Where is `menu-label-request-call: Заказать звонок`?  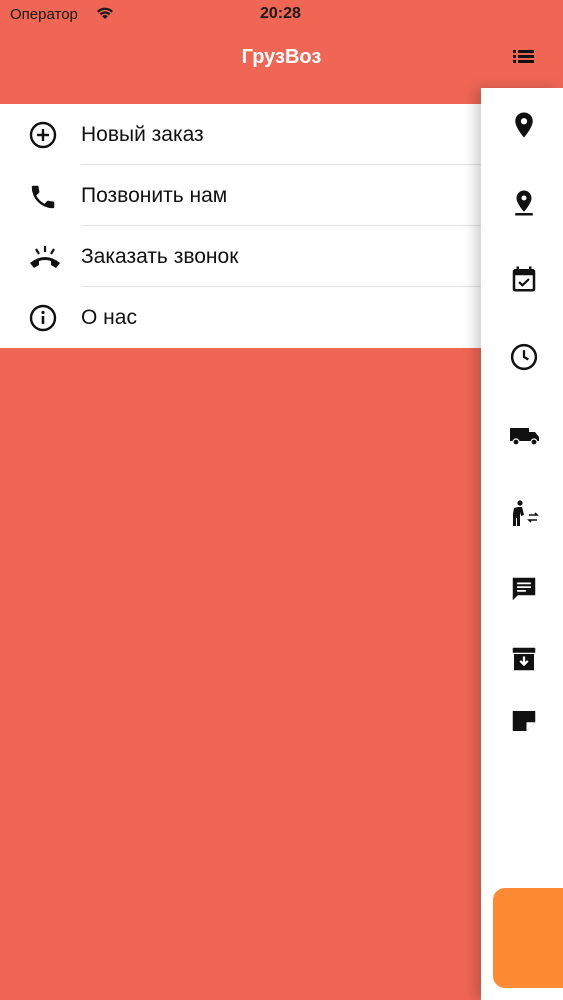 menu-label-request-call: Заказать звонок is located at coordinates (160, 256).